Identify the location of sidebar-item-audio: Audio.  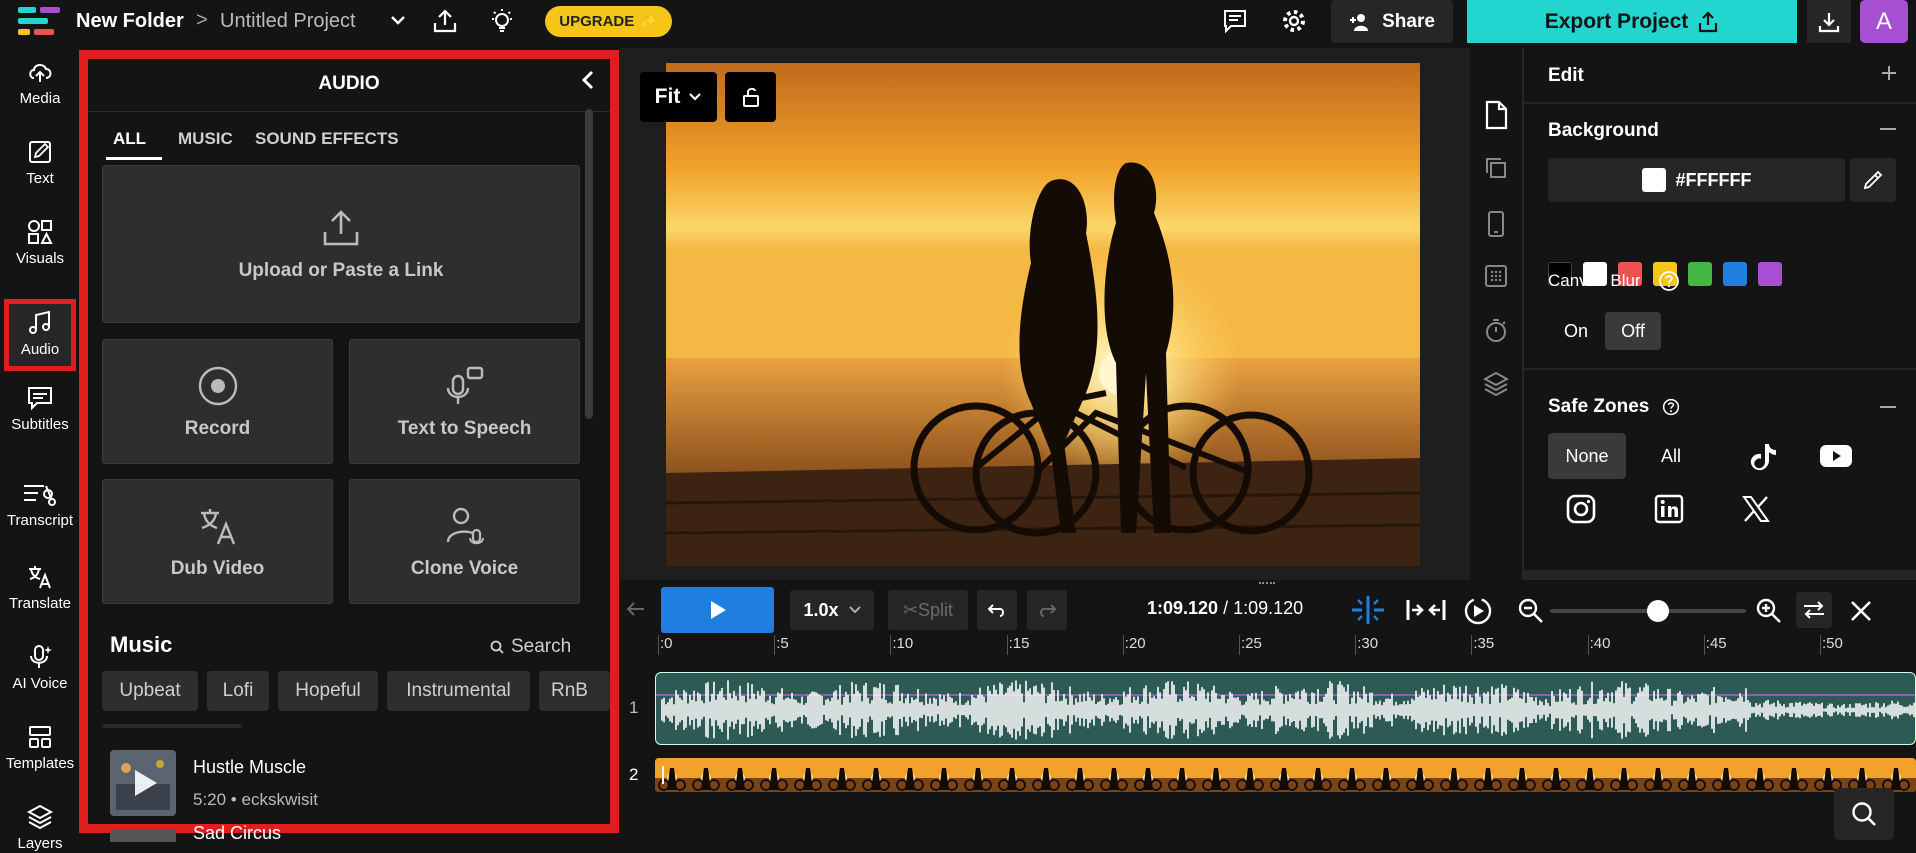
(40, 335).